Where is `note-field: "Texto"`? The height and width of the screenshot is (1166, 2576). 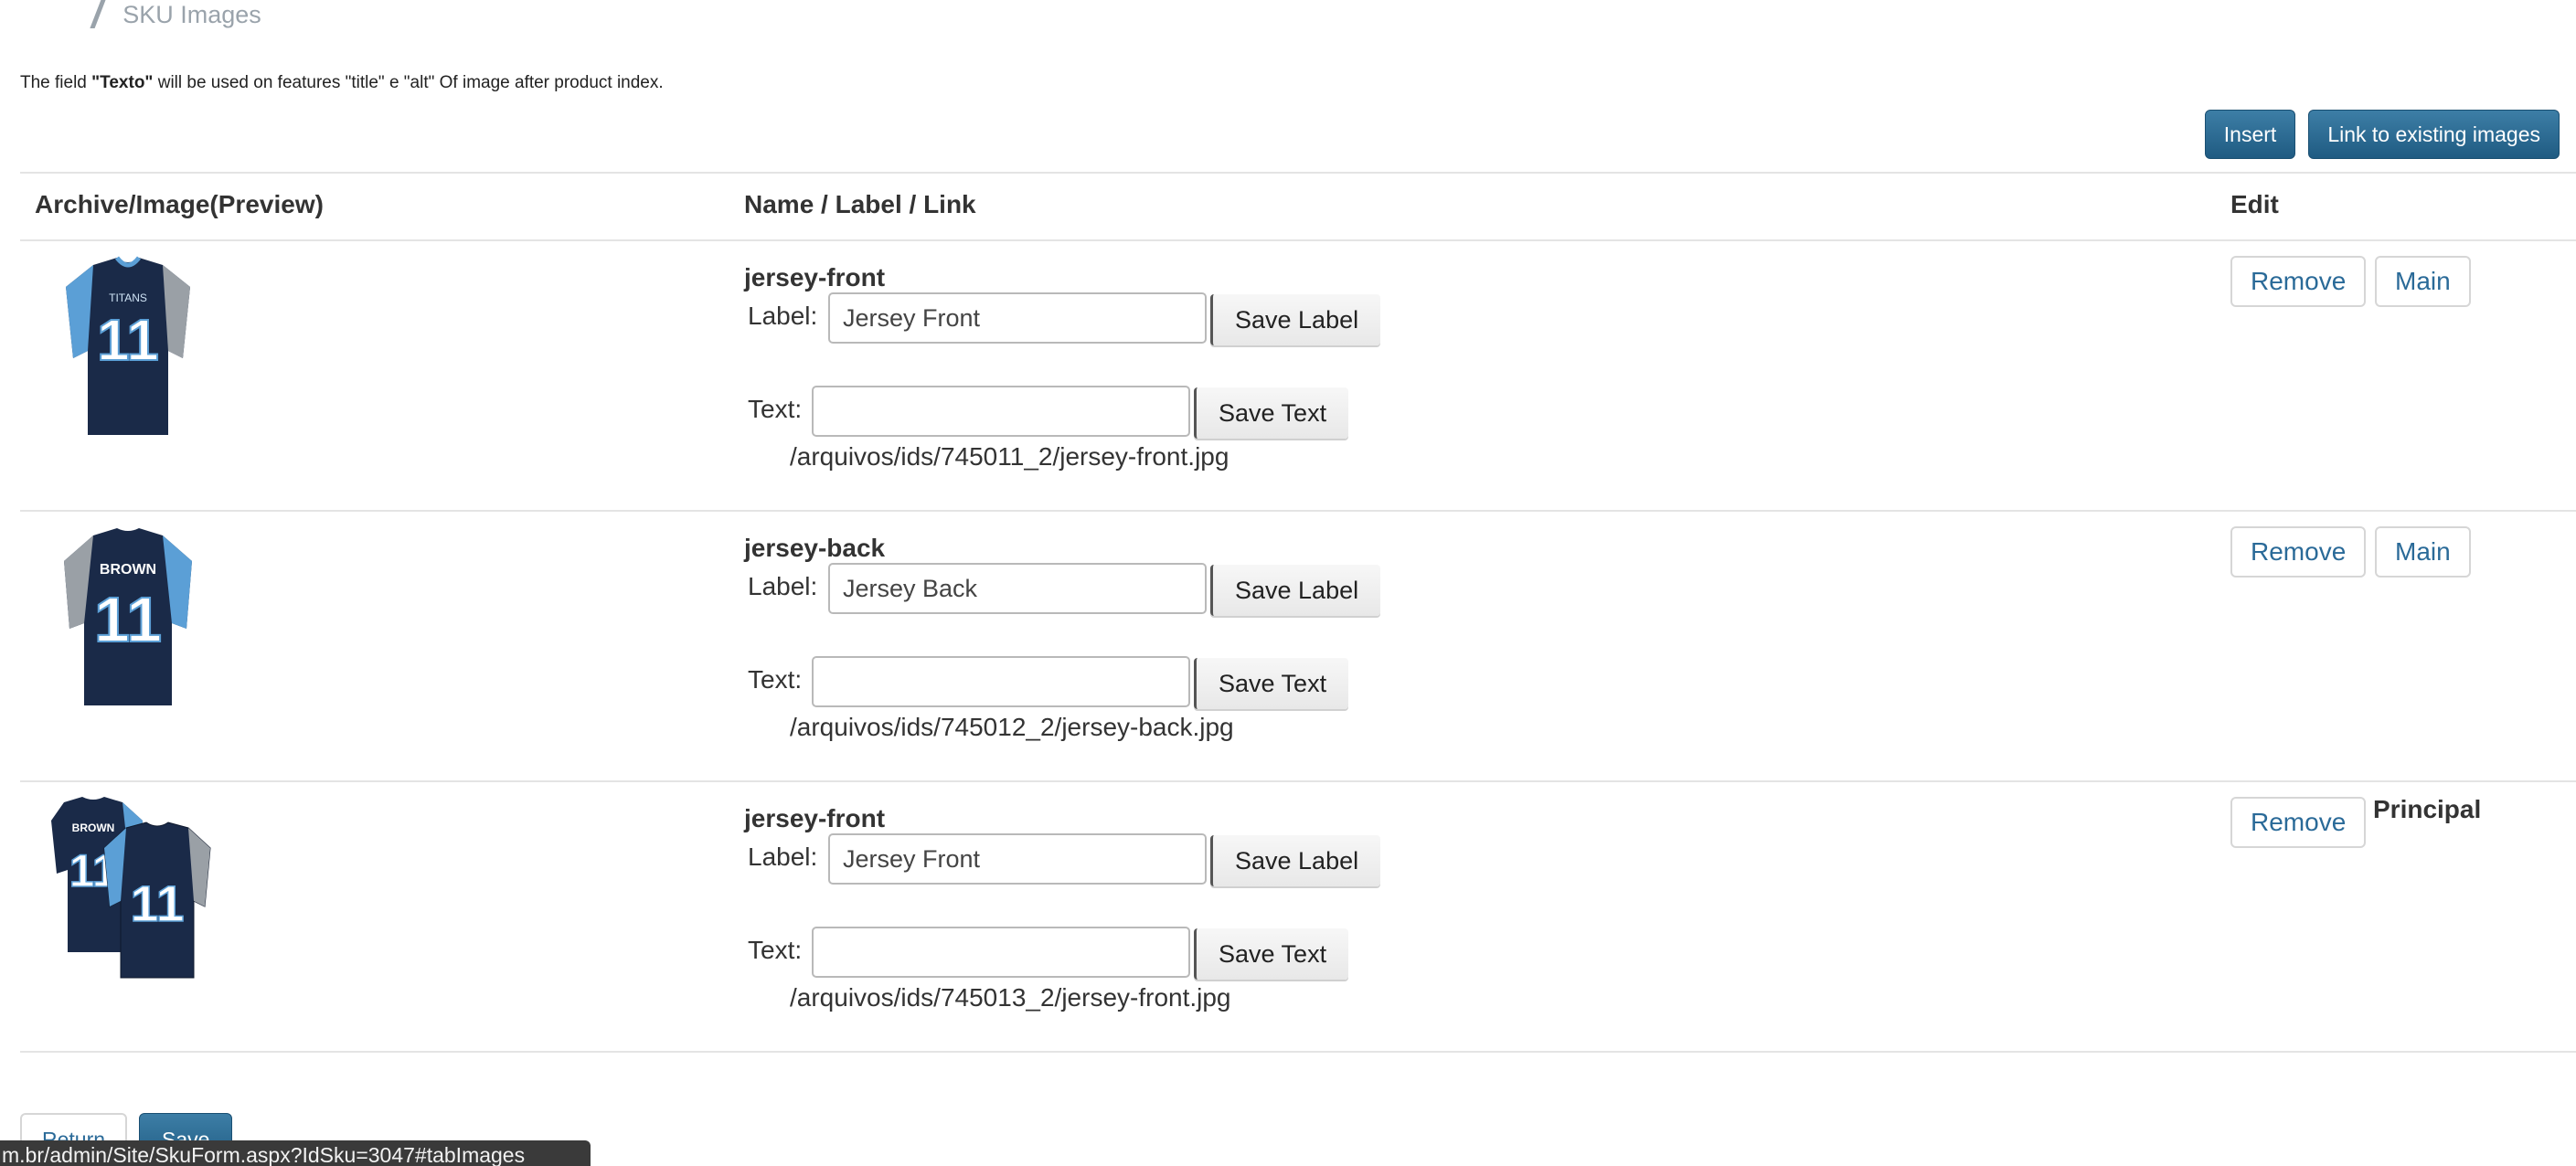 note-field: "Texto" is located at coordinates (123, 82).